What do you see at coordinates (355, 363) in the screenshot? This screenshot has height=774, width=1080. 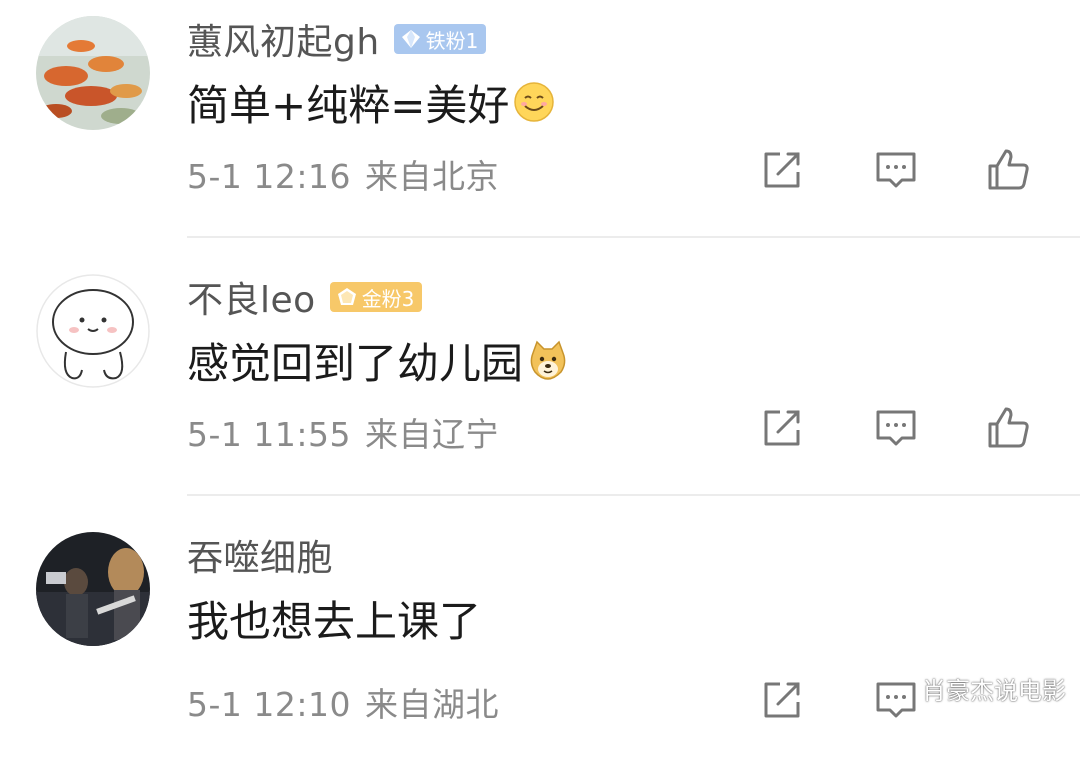 I see `comment-body: 感觉回到了幼儿园` at bounding box center [355, 363].